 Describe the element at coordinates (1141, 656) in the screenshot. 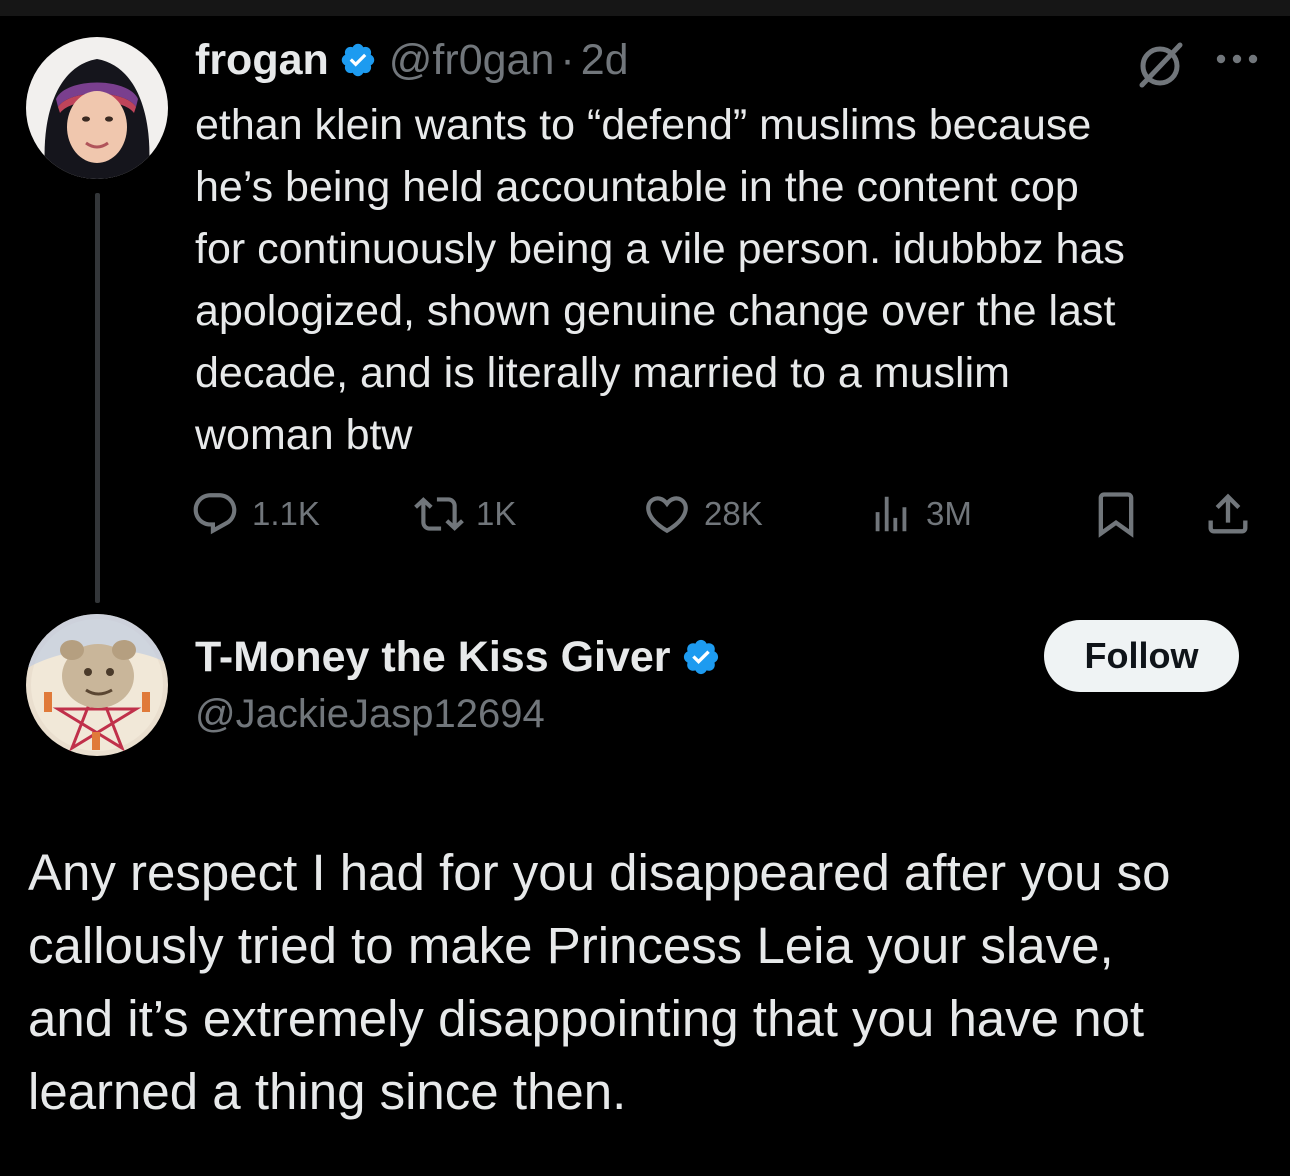

I see `follow-button: Follow` at that location.